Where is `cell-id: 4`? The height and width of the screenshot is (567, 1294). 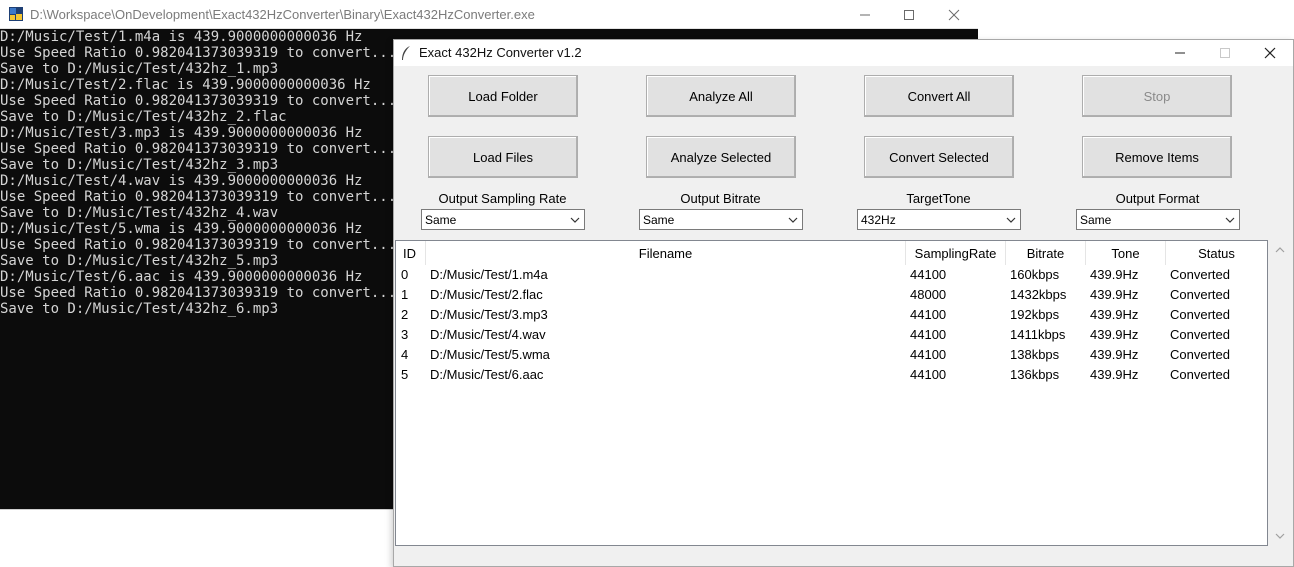 cell-id: 4 is located at coordinates (405, 354).